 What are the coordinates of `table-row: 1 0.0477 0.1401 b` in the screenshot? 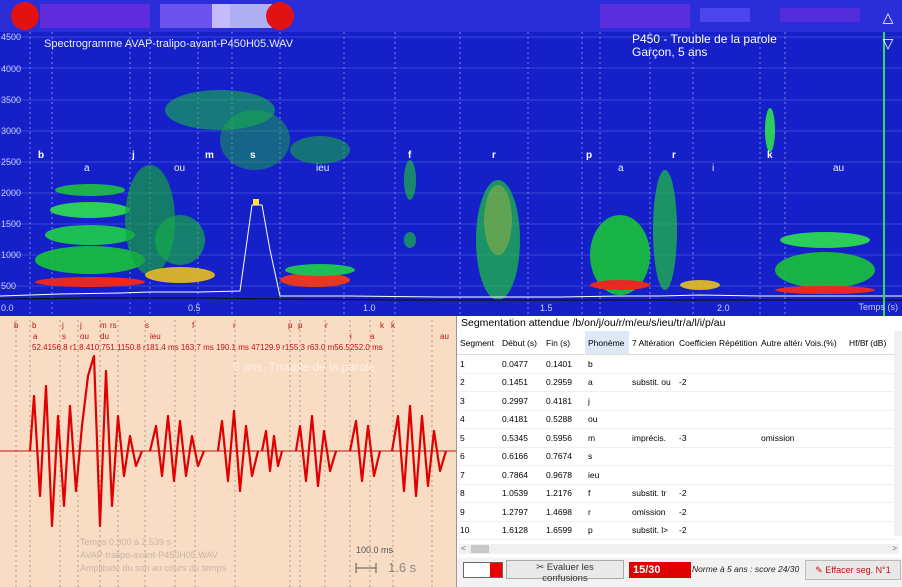 It's located at (677, 364).